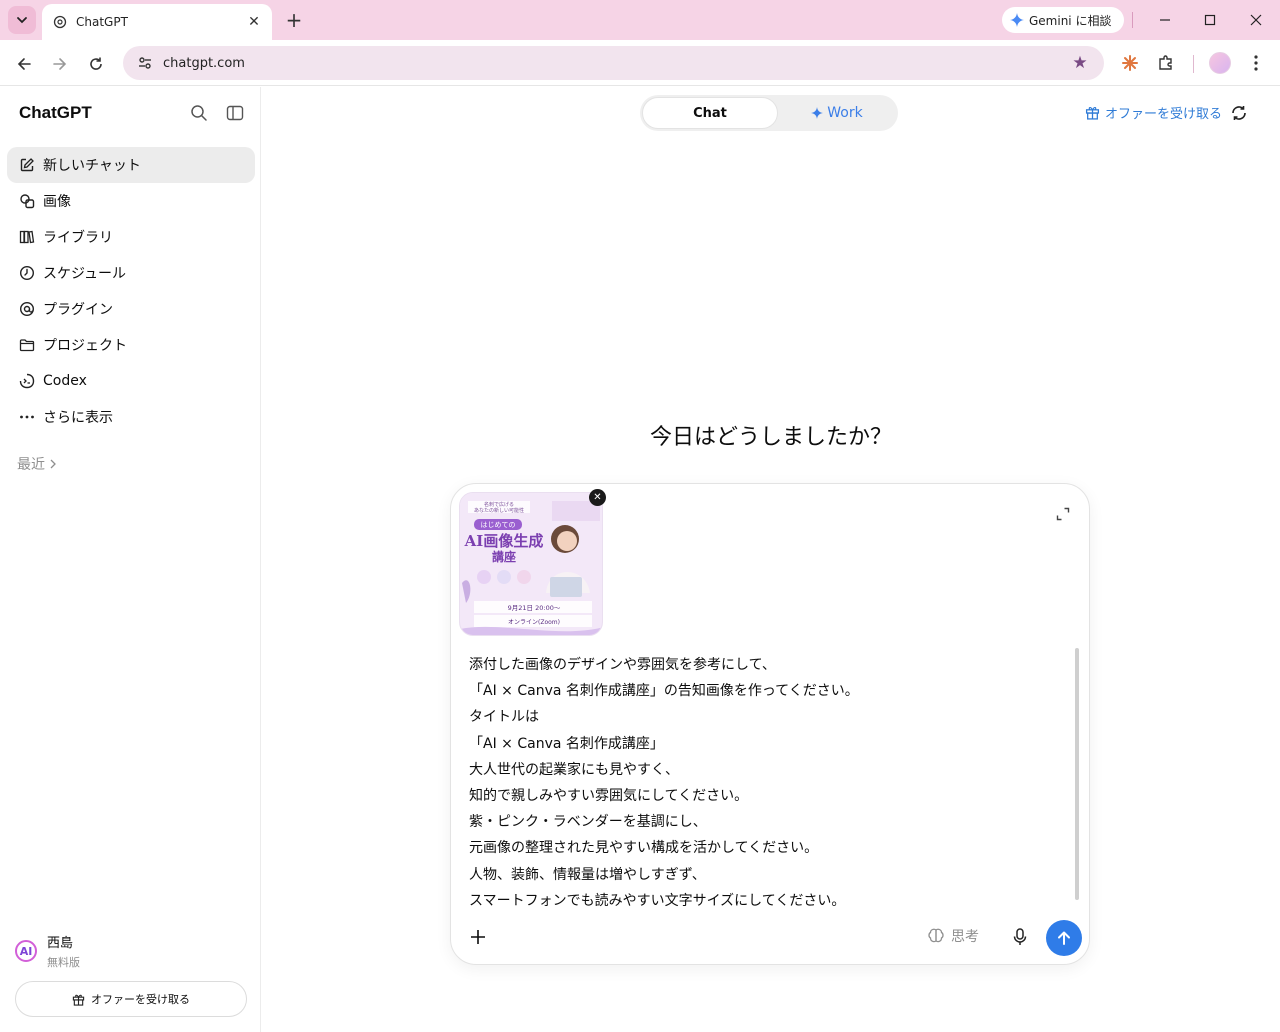 The width and height of the screenshot is (1280, 1032). What do you see at coordinates (1166, 63) in the screenshot?
I see `extensions-puzzle-icon` at bounding box center [1166, 63].